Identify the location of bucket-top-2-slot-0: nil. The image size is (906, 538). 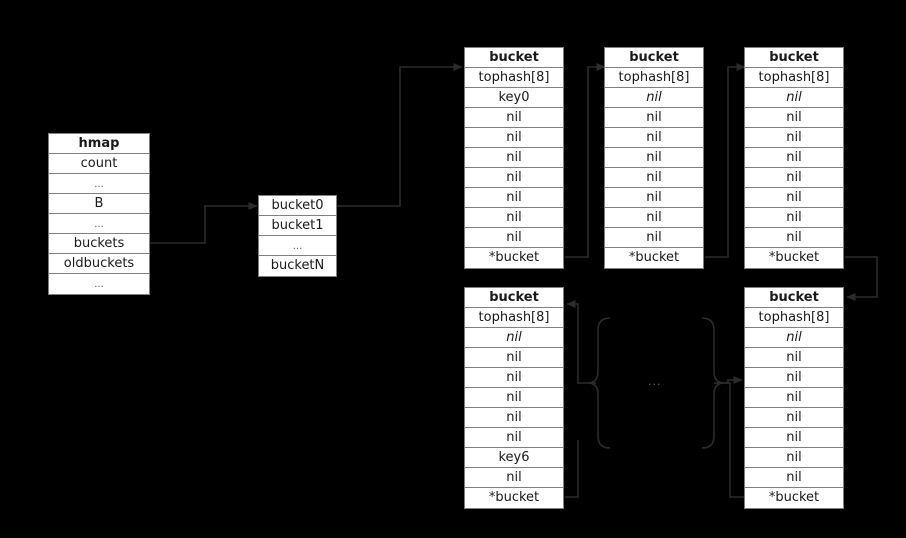
(654, 98).